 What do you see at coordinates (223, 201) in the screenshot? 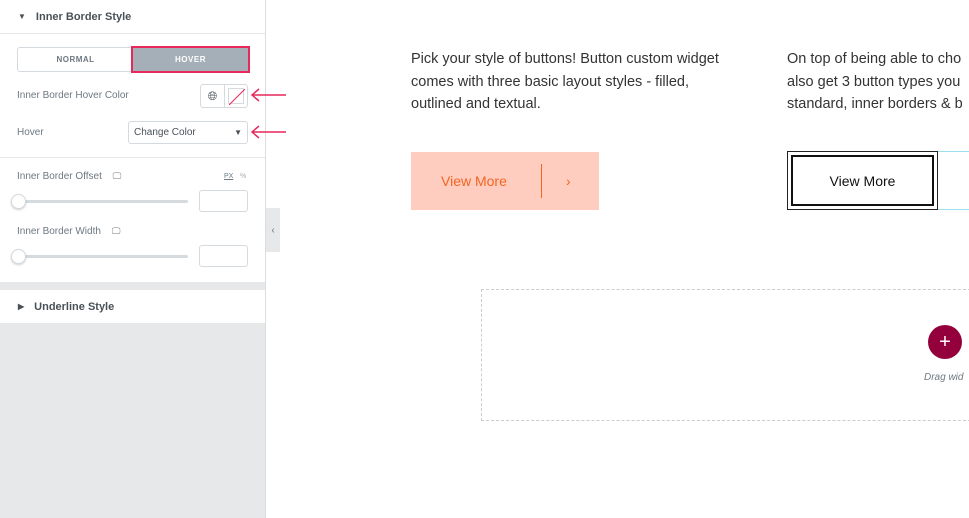
I see `offset-input` at bounding box center [223, 201].